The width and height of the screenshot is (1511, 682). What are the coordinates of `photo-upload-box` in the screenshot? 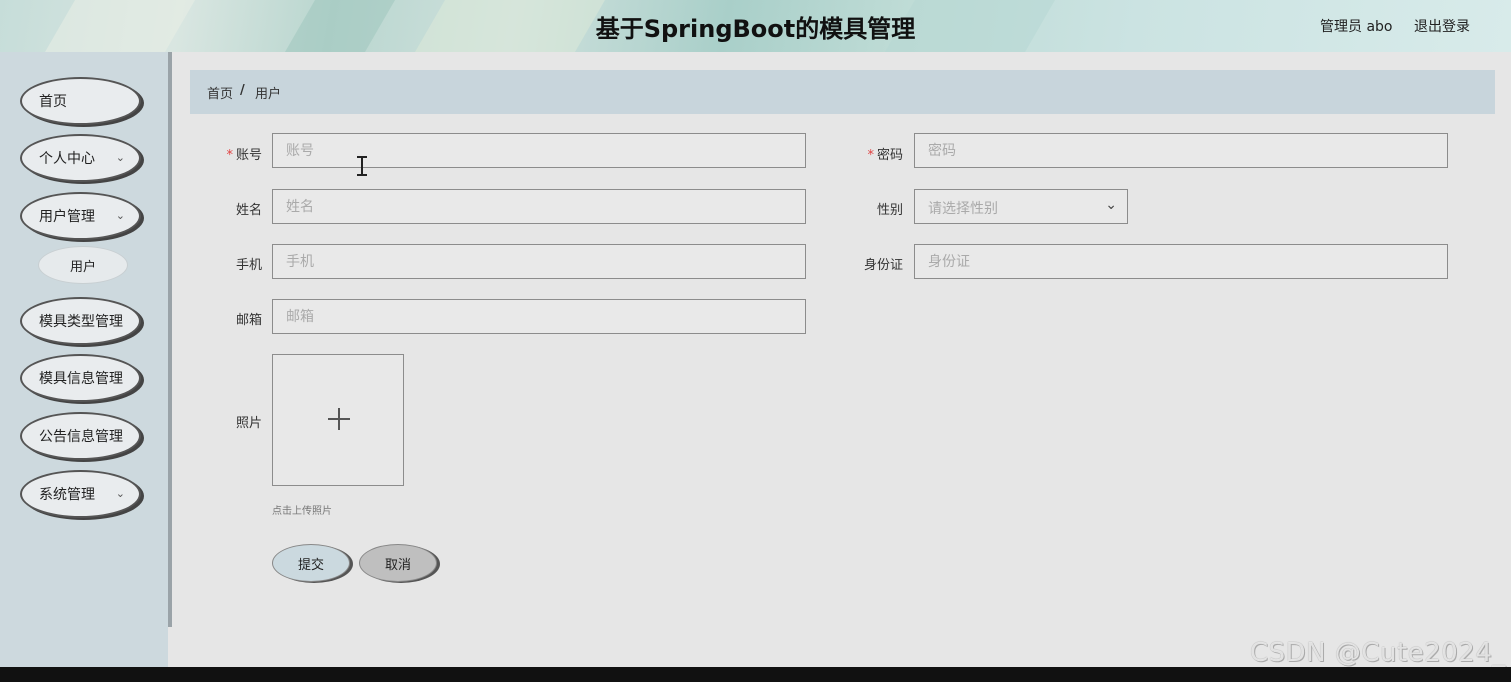 It's located at (338, 420).